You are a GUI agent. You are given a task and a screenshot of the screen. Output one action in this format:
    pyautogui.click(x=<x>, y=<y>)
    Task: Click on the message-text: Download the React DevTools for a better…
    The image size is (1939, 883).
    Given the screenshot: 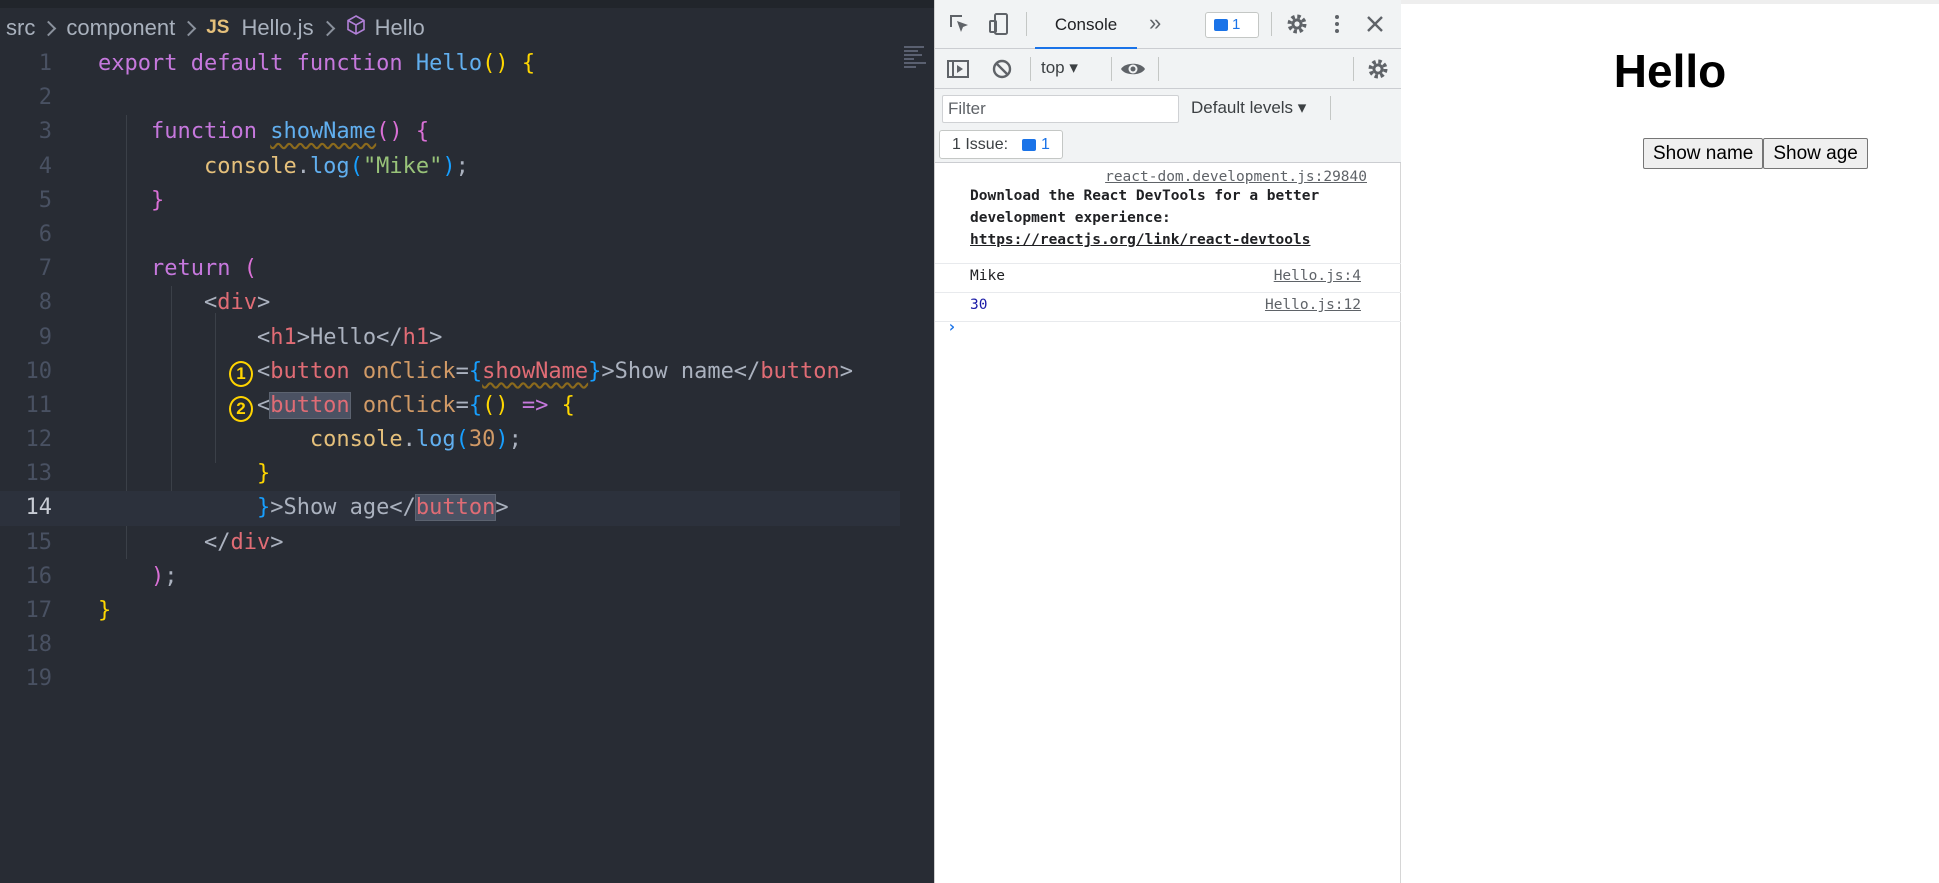 What is the action you would take?
    pyautogui.click(x=1145, y=207)
    